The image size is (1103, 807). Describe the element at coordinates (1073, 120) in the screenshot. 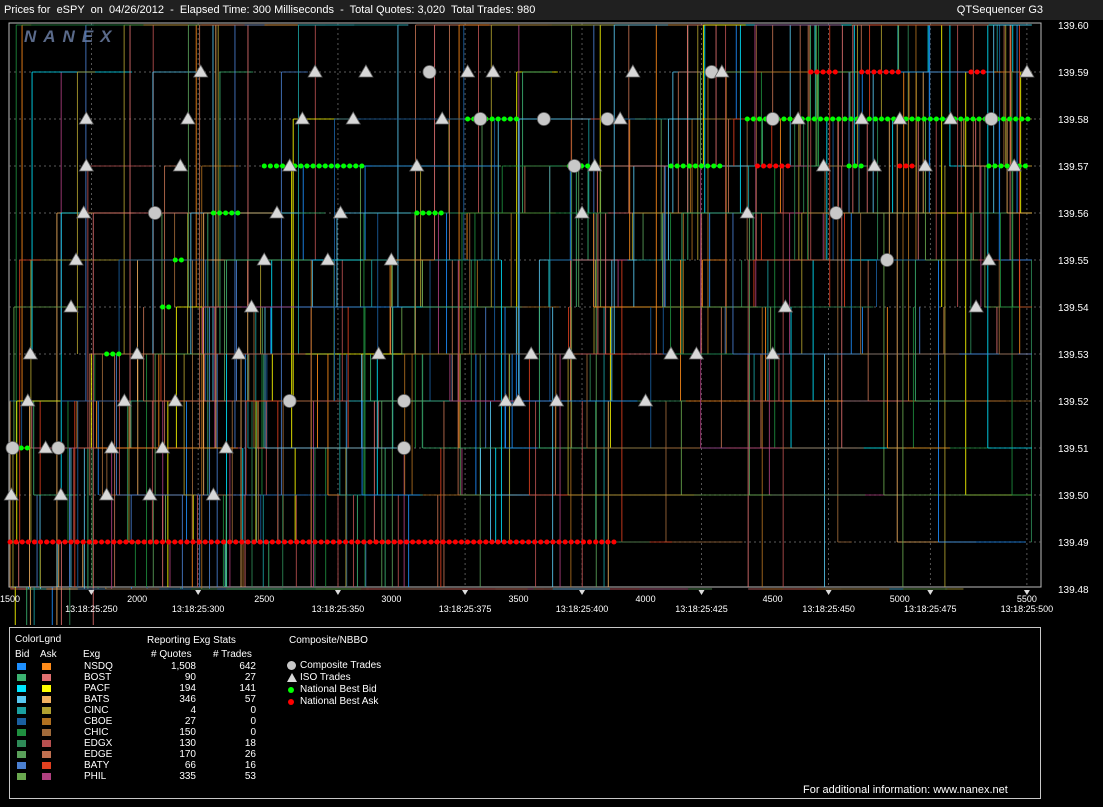

I see `y-tick-label: 139.58` at that location.